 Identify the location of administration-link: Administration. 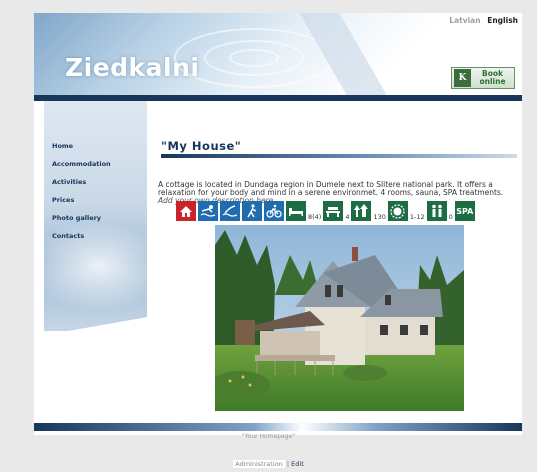
(259, 464).